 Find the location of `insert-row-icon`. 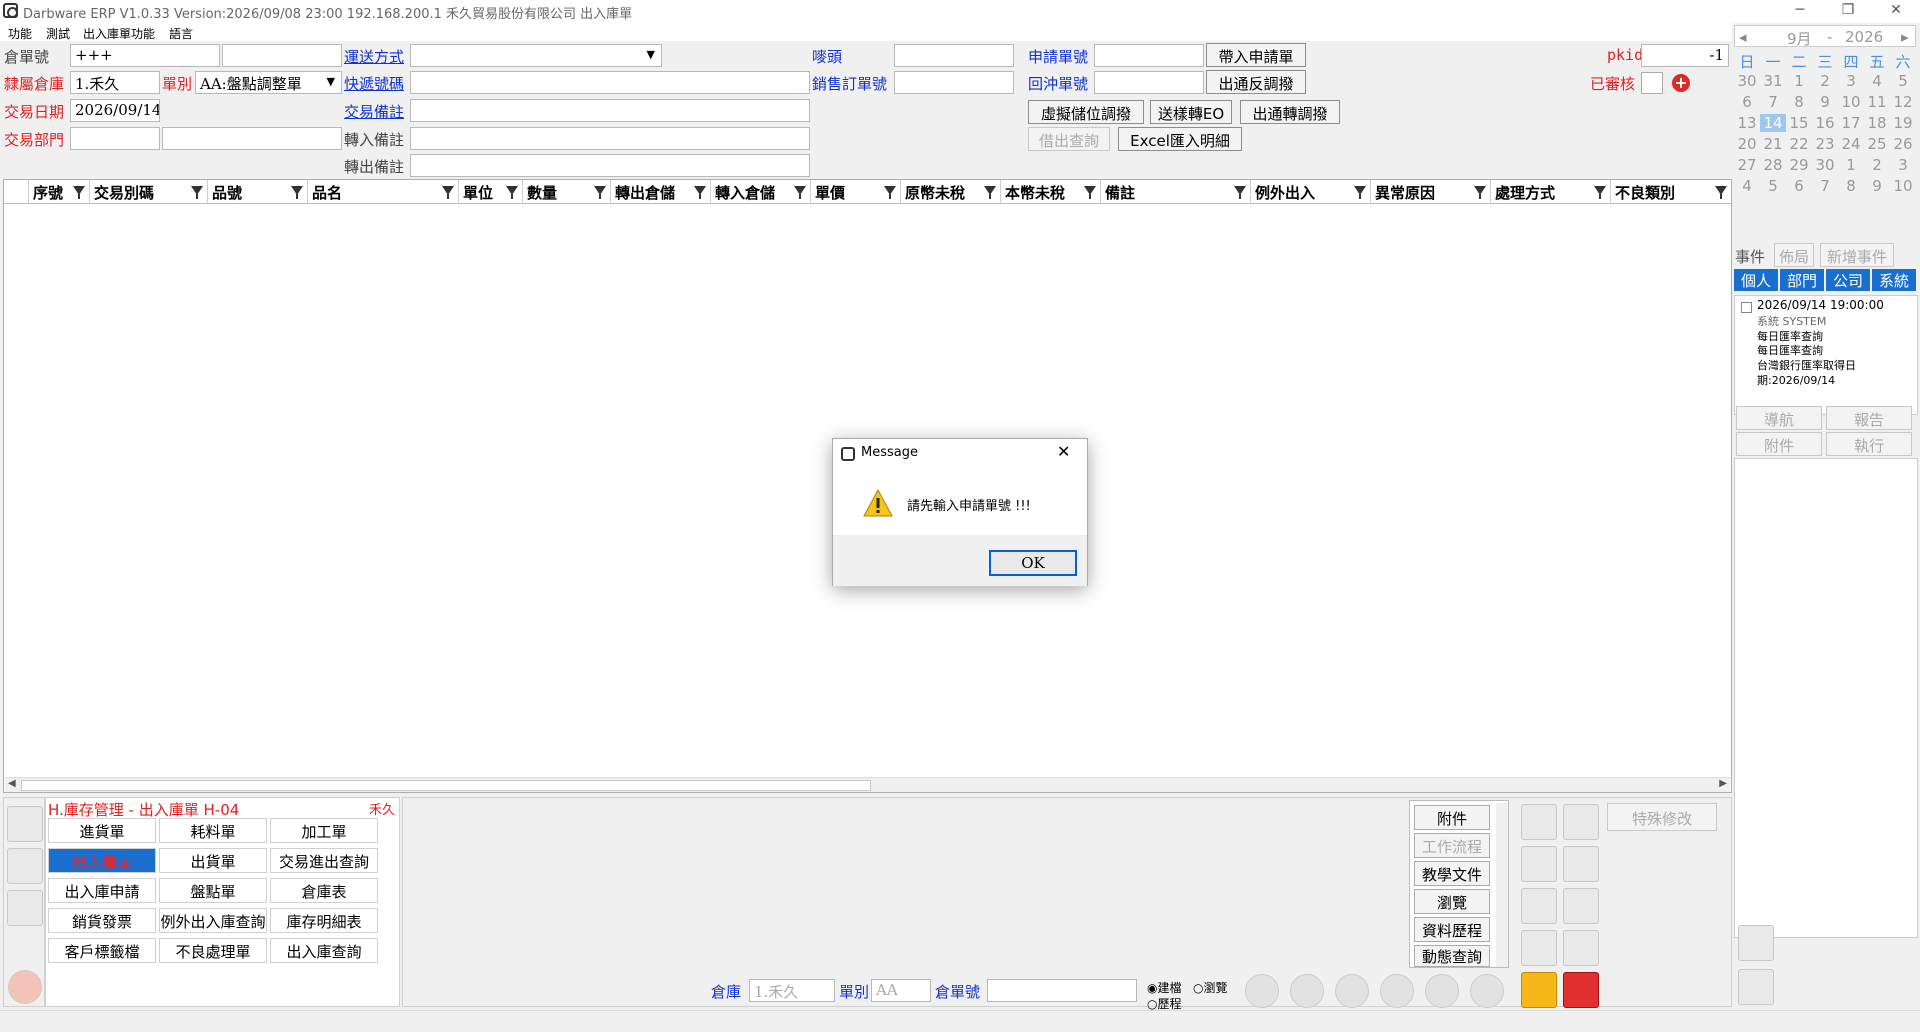

insert-row-icon is located at coordinates (1539, 864).